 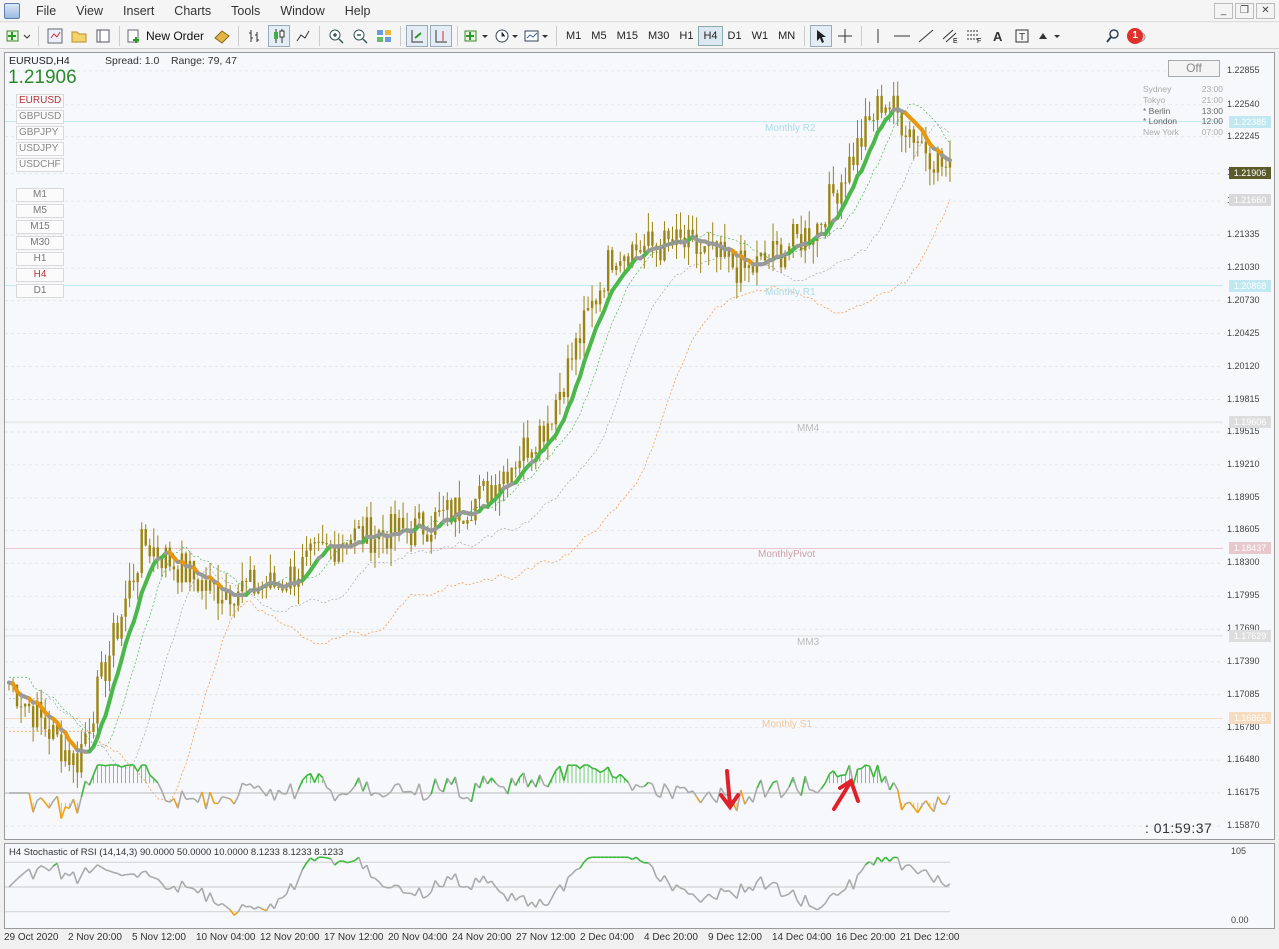 I want to click on symbol-button-gbpusd: GBPUSD, so click(x=40, y=117).